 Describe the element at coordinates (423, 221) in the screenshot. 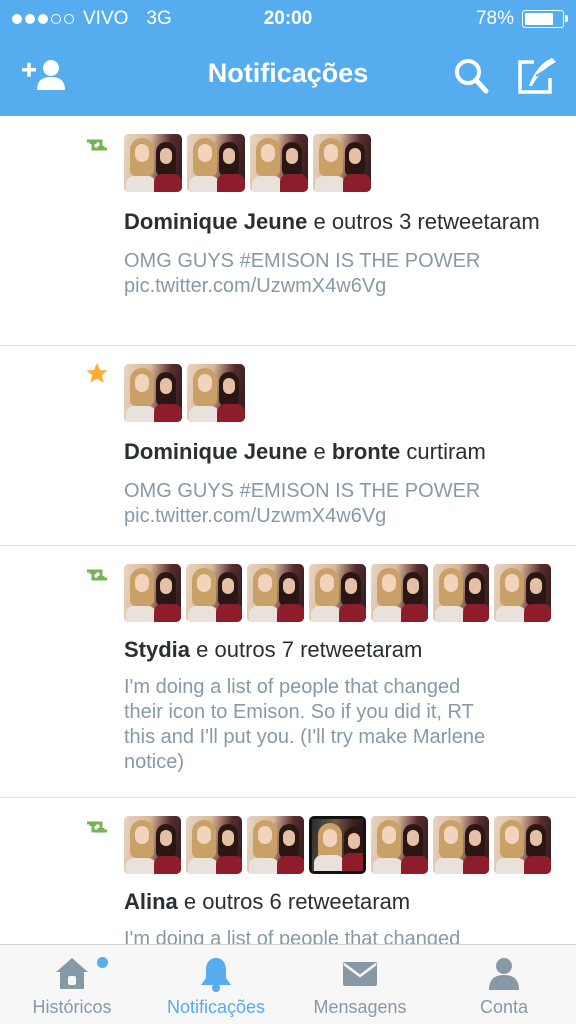

I see `notification-action: e outros 3 retweetaram` at that location.